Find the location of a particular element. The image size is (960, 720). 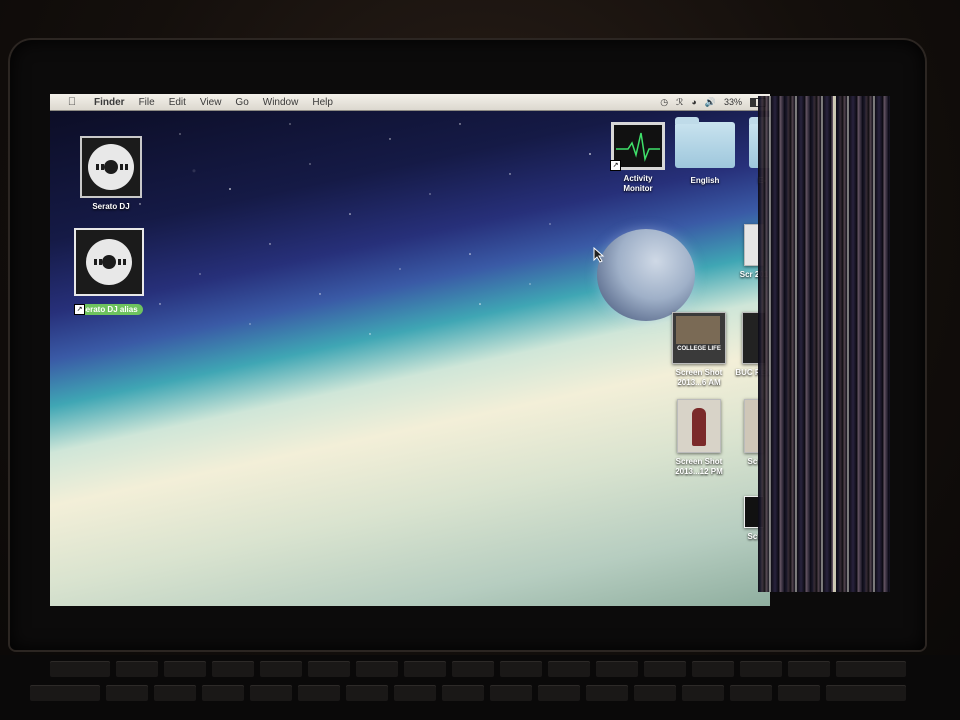

time-machine-icon: ◷ is located at coordinates (664, 102).